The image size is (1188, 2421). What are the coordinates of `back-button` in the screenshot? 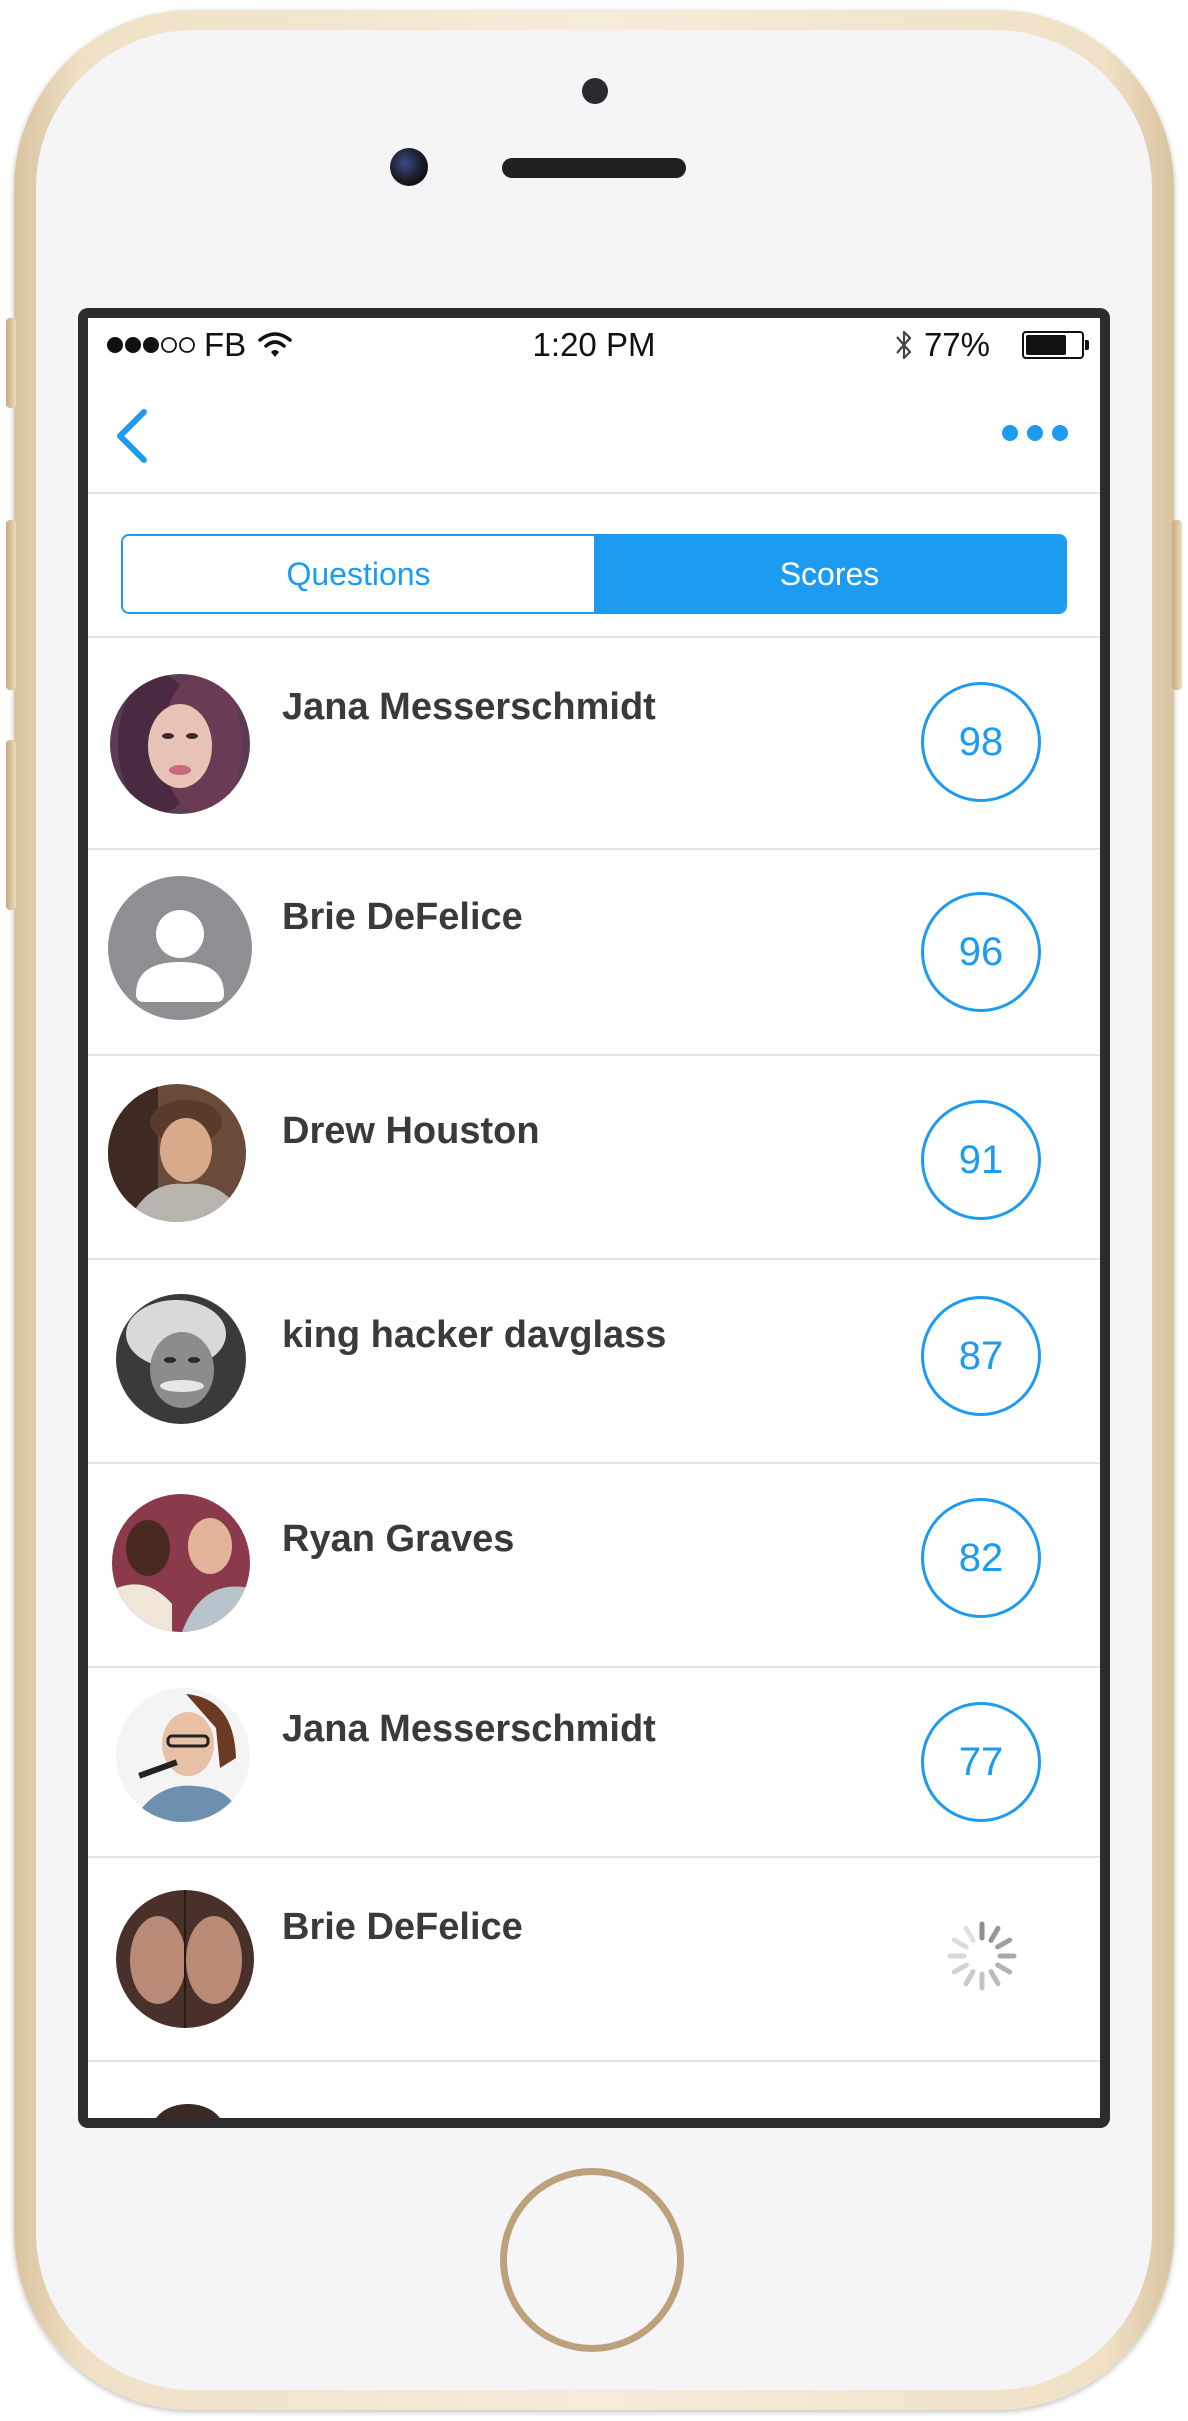 It's located at (134, 436).